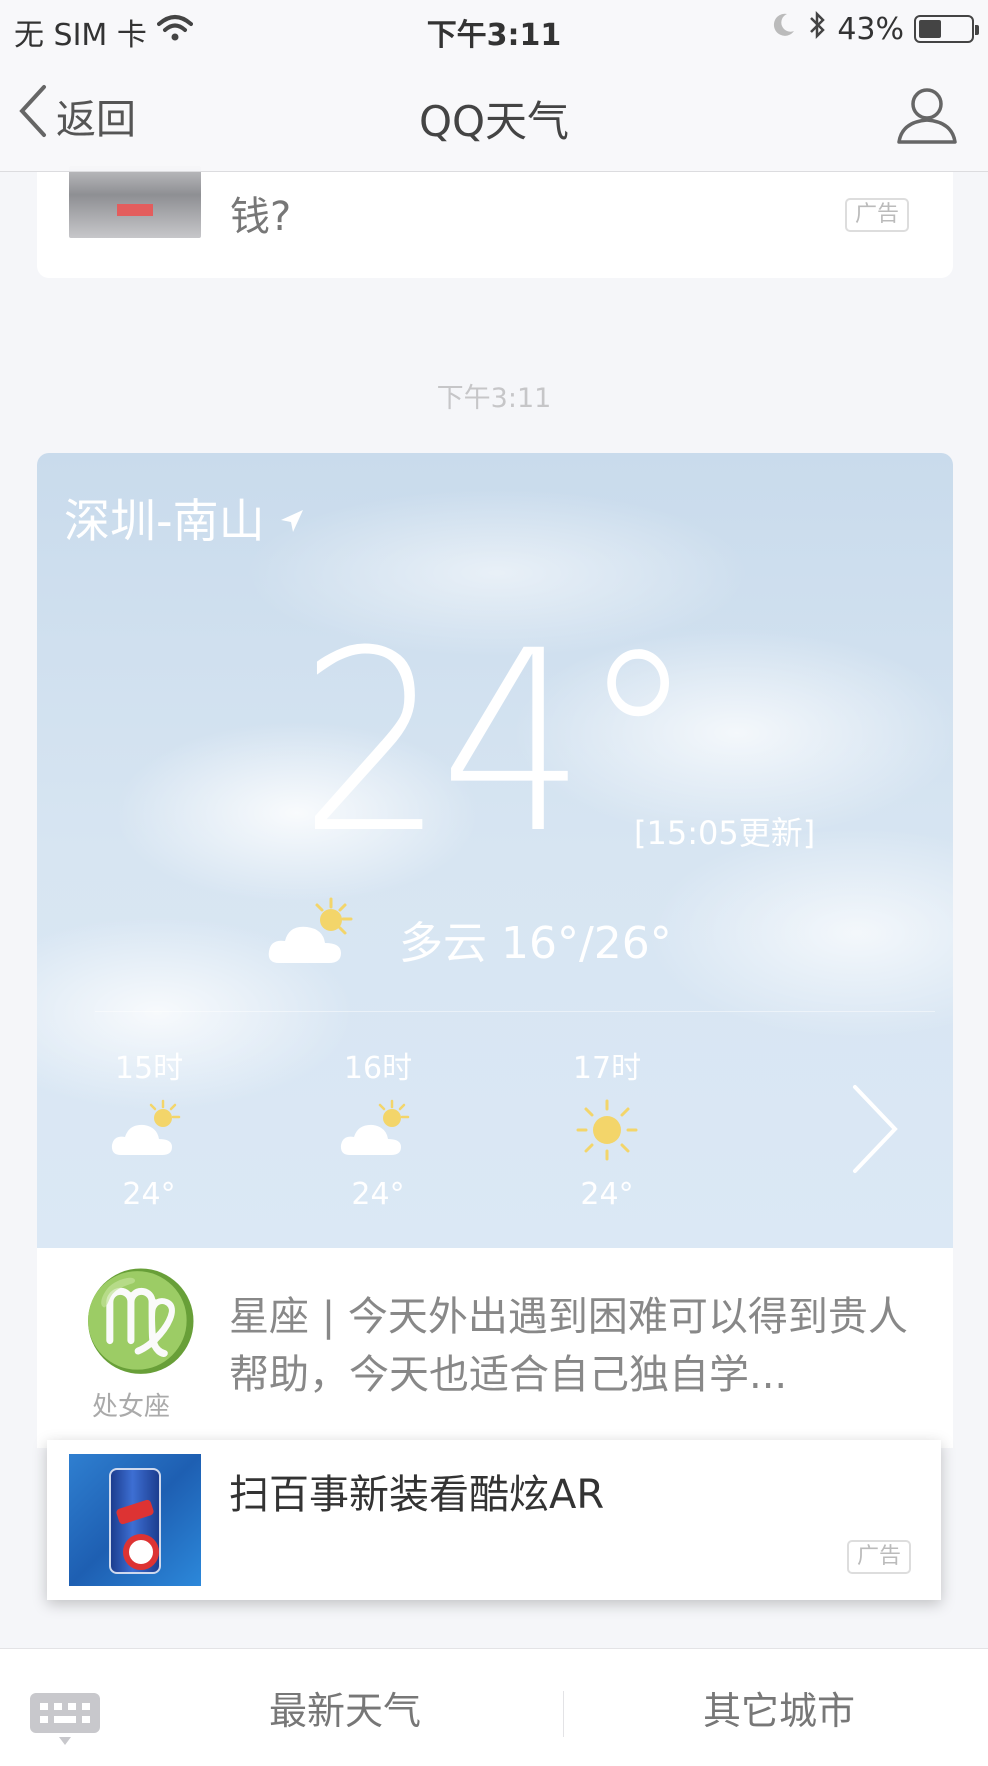  What do you see at coordinates (784, 29) in the screenshot?
I see `moon-icon` at bounding box center [784, 29].